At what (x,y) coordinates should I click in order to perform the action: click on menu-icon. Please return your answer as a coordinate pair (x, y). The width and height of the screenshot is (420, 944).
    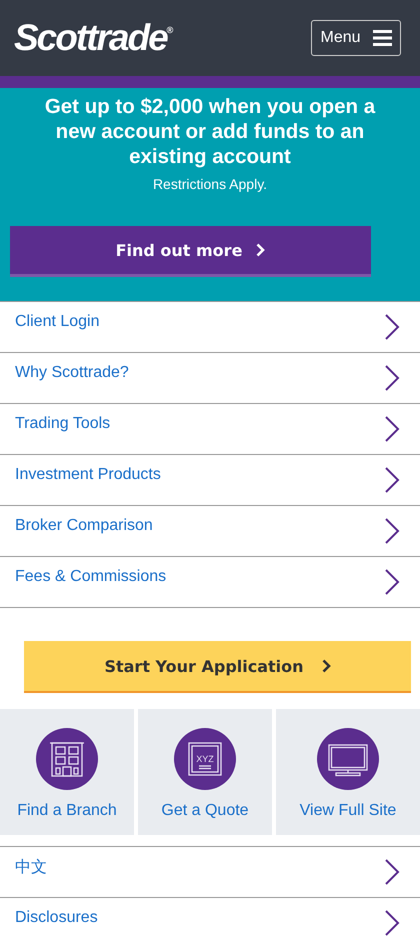
    Looking at the image, I should click on (382, 38).